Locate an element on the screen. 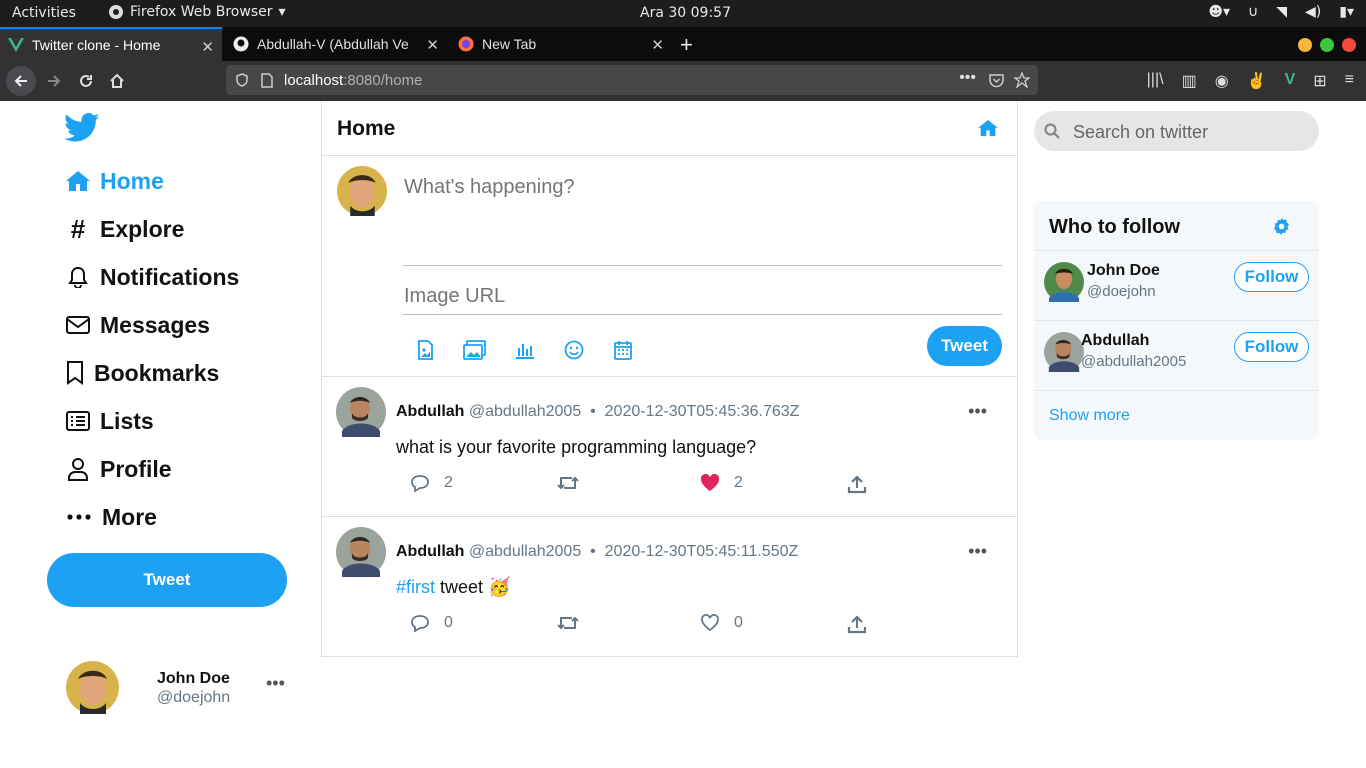 The height and width of the screenshot is (768, 1366). show-more-link: Show more is located at coordinates (1089, 416).